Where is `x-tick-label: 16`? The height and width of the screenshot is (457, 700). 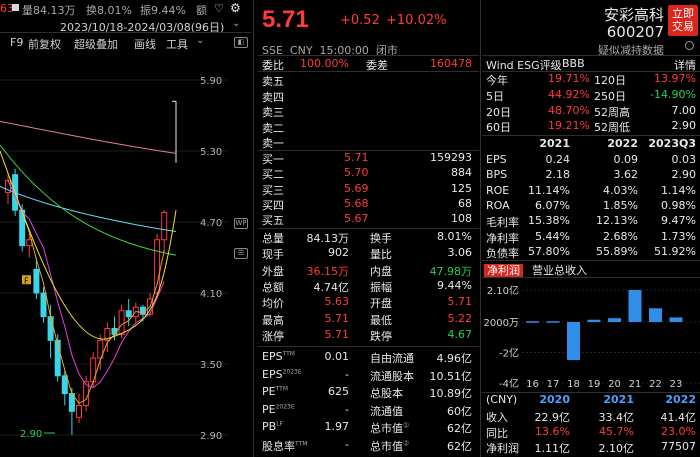
x-tick-label: 16 is located at coordinates (532, 384).